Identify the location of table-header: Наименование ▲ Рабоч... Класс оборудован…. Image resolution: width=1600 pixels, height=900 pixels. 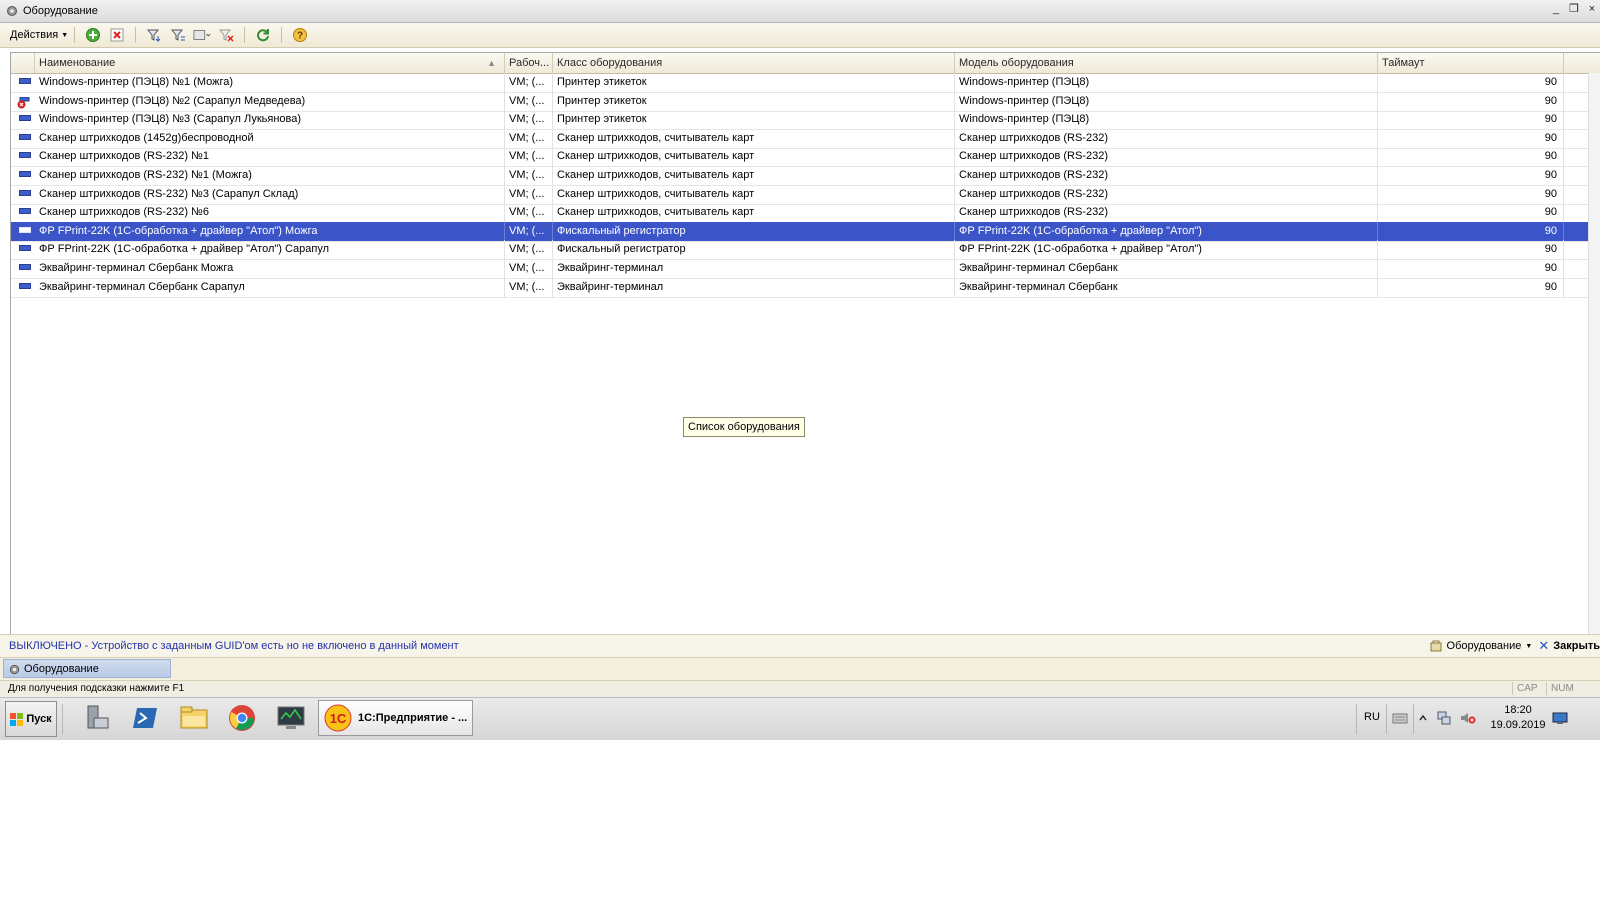
(805, 63).